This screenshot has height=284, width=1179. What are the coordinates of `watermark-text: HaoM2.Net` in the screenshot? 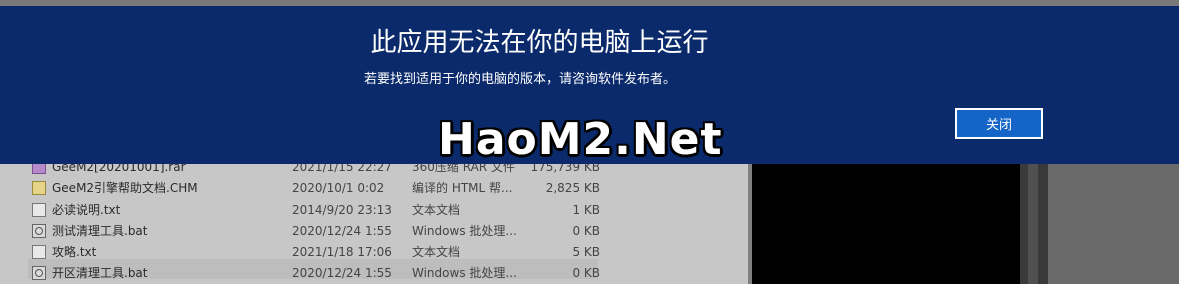 It's located at (580, 139).